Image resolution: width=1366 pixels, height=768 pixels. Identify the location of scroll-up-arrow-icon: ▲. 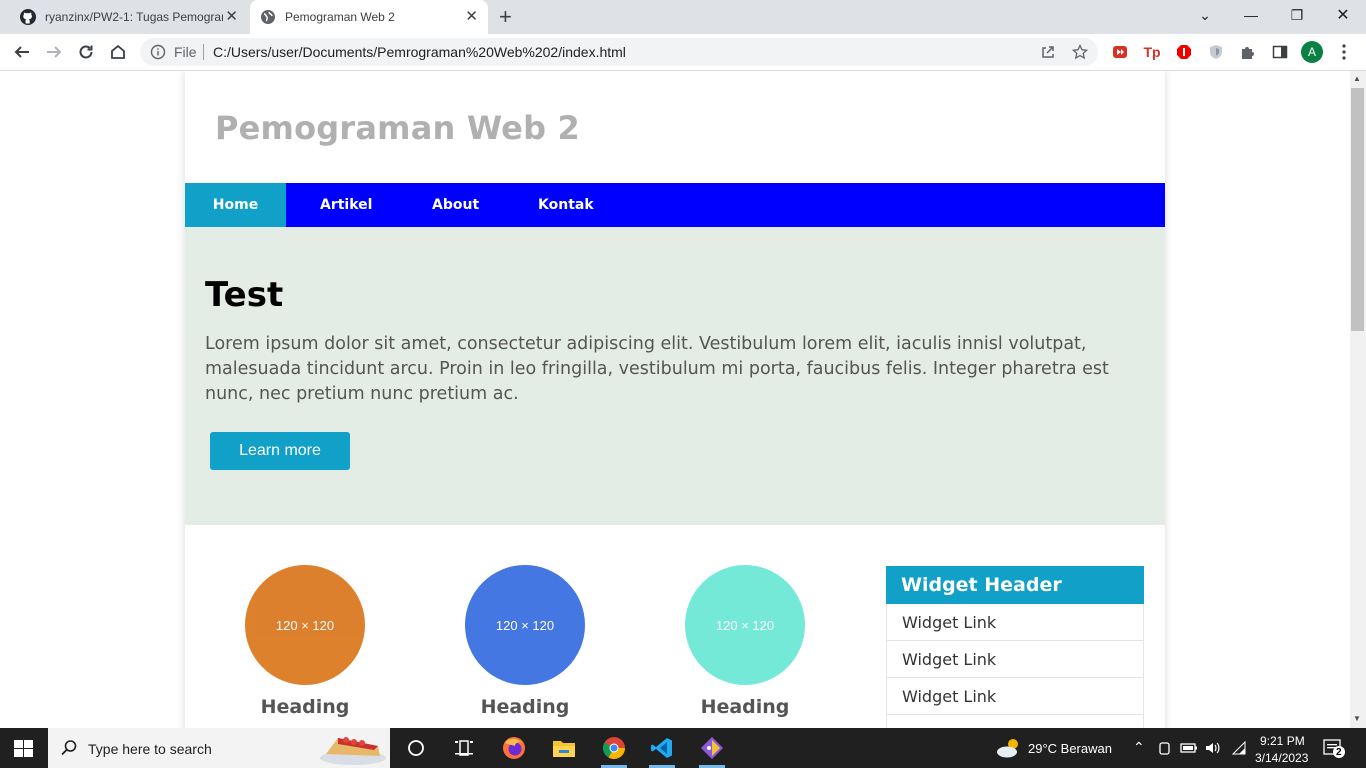
(1357, 78).